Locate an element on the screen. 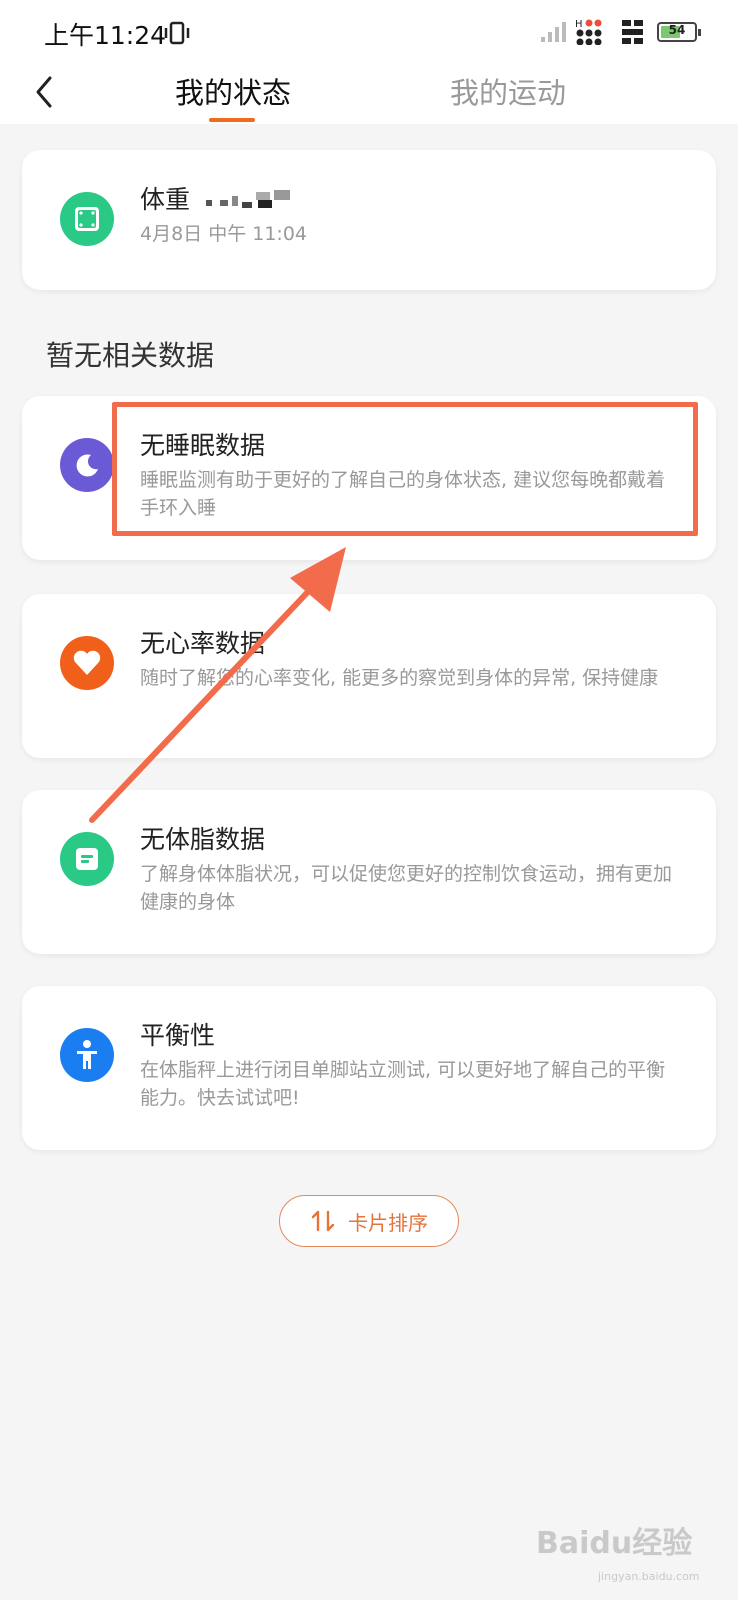 The width and height of the screenshot is (738, 1600). watermark-brand: Baidu经验 is located at coordinates (614, 1543).